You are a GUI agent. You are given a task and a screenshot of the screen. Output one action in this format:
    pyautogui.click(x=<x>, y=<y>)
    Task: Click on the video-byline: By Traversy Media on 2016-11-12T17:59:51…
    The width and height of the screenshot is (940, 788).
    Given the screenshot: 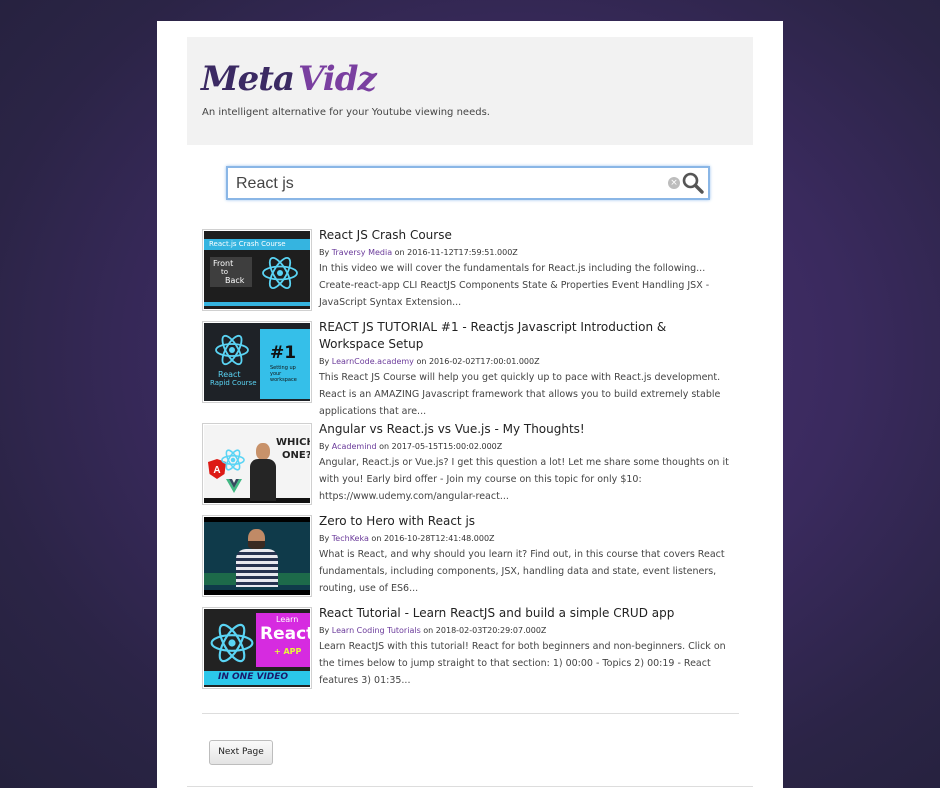 What is the action you would take?
    pyautogui.click(x=526, y=252)
    